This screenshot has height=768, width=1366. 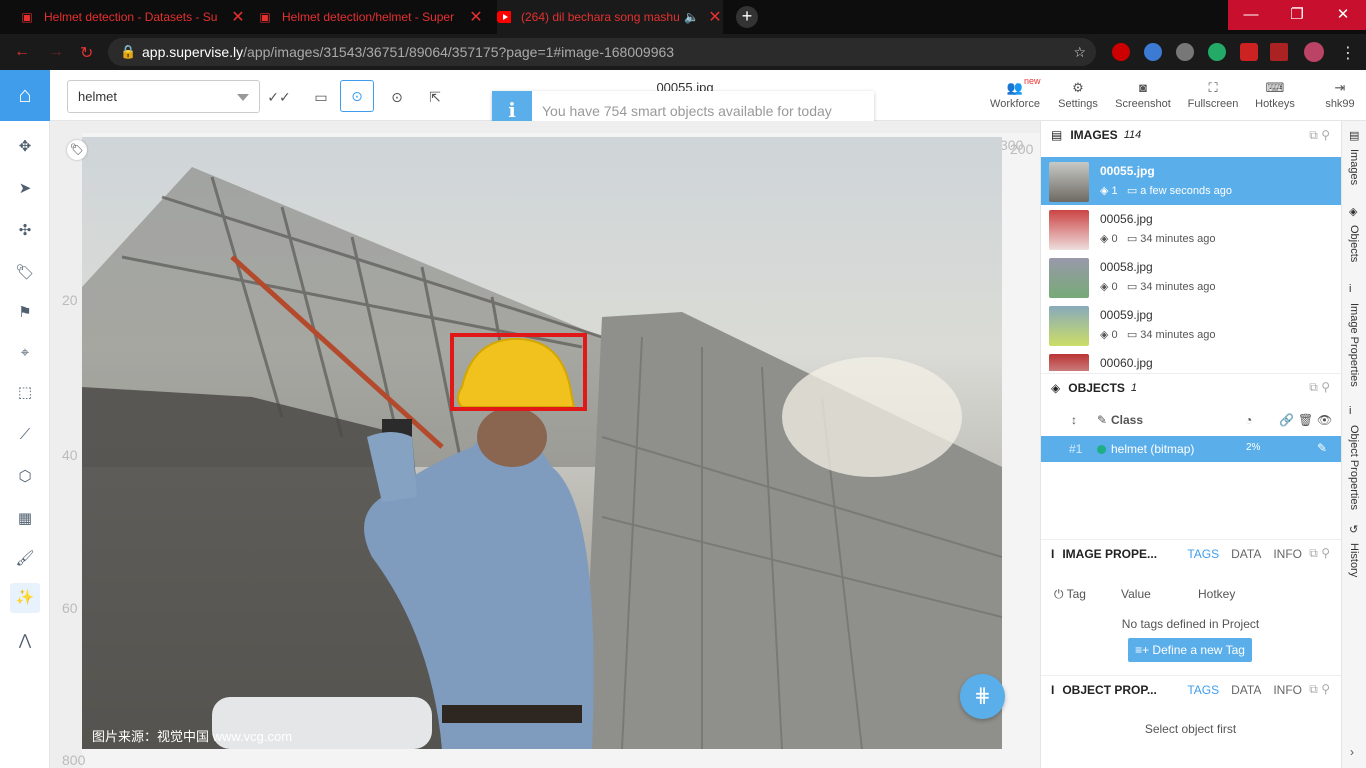 What do you see at coordinates (321, 97) in the screenshot?
I see `image-view-button: ▭` at bounding box center [321, 97].